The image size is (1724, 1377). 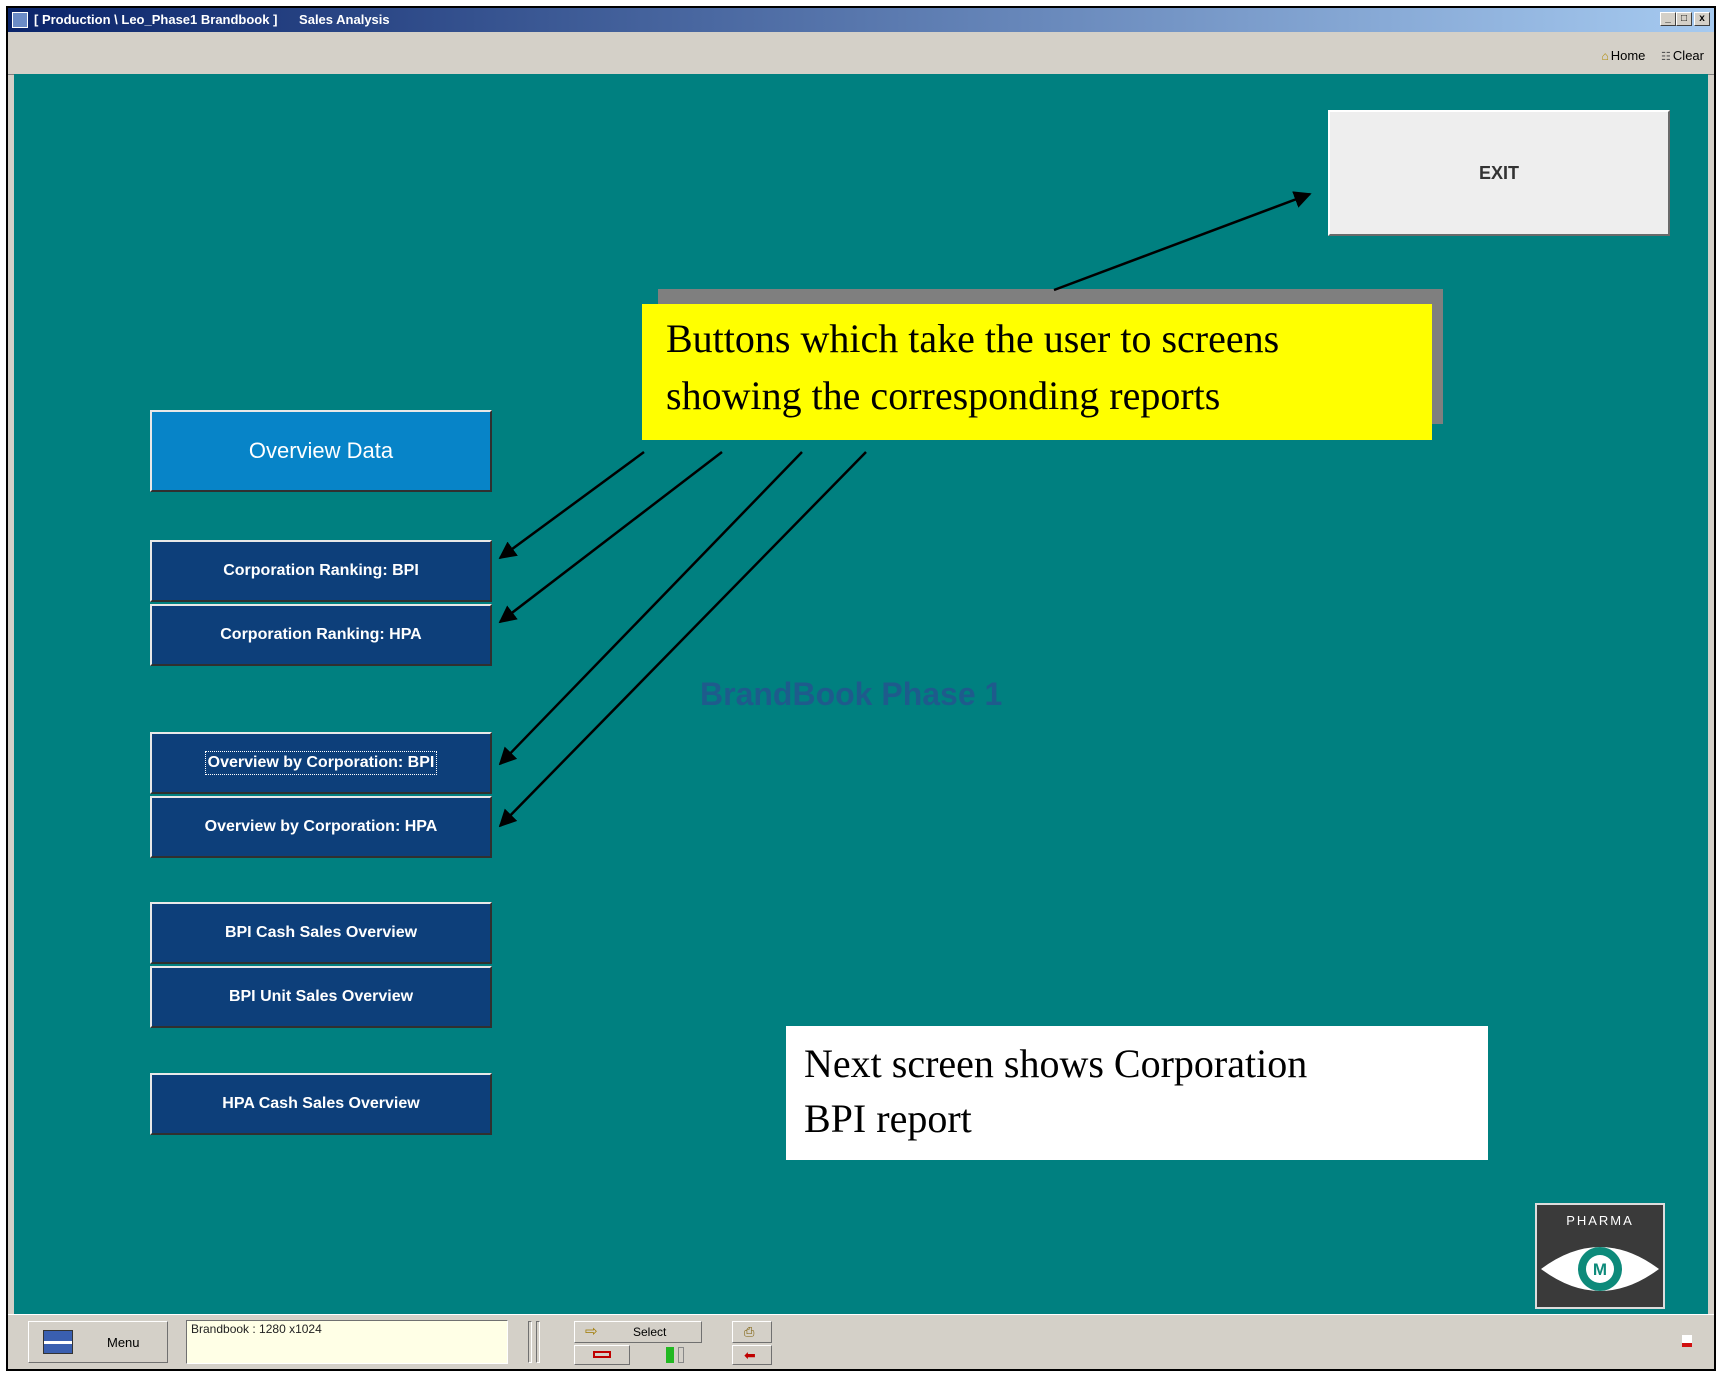 What do you see at coordinates (1628, 55) in the screenshot?
I see `home-label: Home` at bounding box center [1628, 55].